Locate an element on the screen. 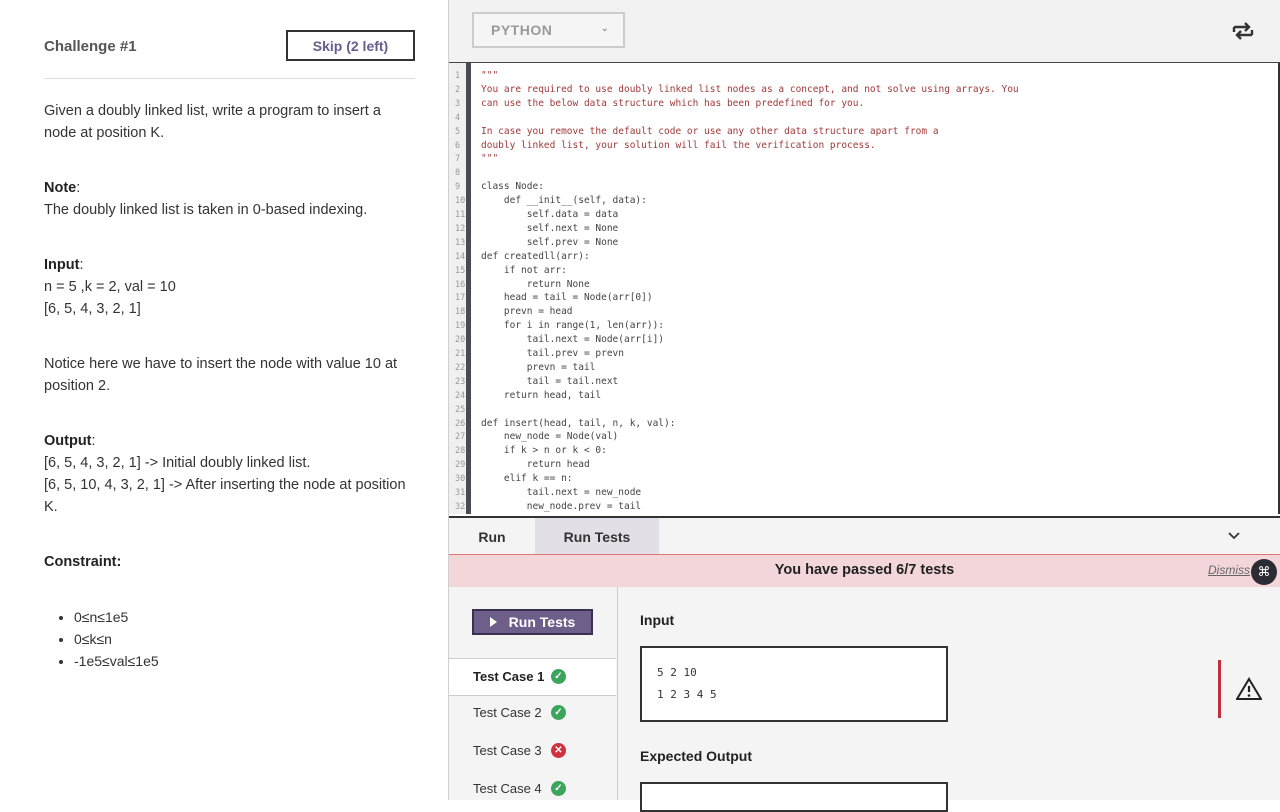  line-number: 9 is located at coordinates (458, 187).